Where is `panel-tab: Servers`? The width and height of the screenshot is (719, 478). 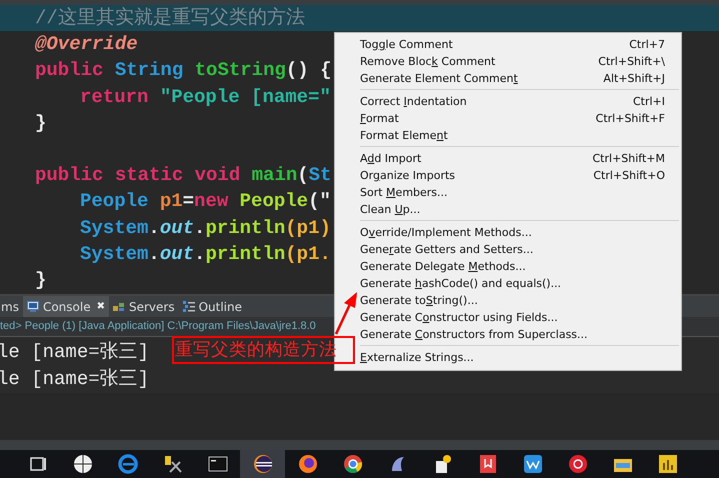 panel-tab: Servers is located at coordinates (143, 306).